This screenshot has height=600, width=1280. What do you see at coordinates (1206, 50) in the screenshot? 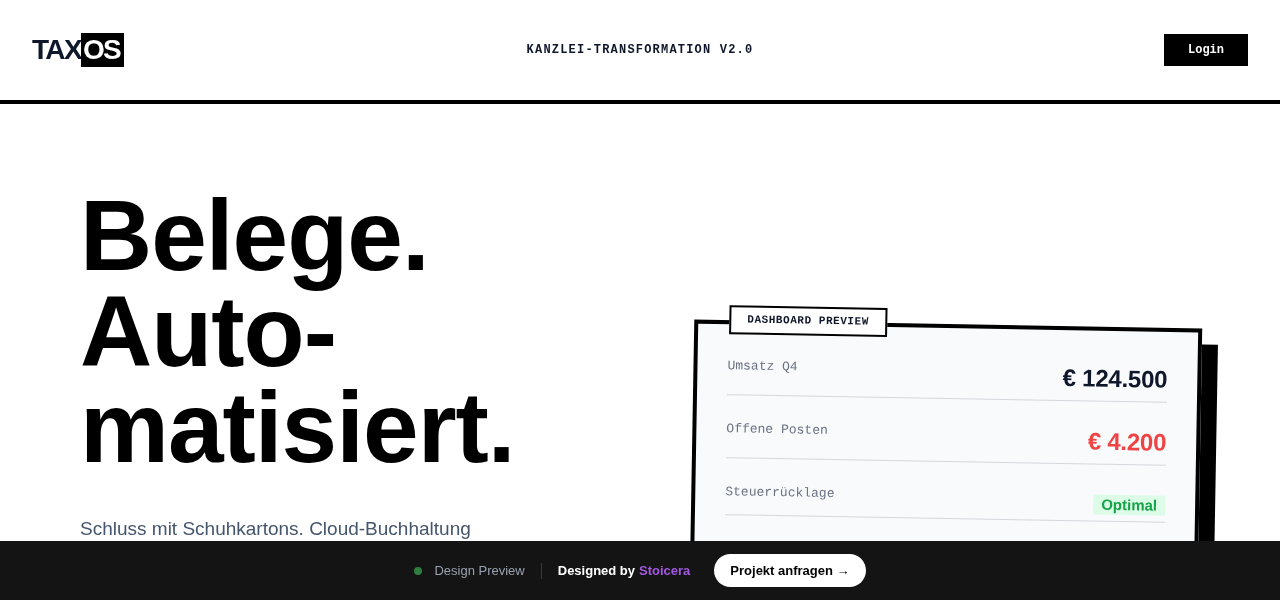
I see `login-button: Login` at bounding box center [1206, 50].